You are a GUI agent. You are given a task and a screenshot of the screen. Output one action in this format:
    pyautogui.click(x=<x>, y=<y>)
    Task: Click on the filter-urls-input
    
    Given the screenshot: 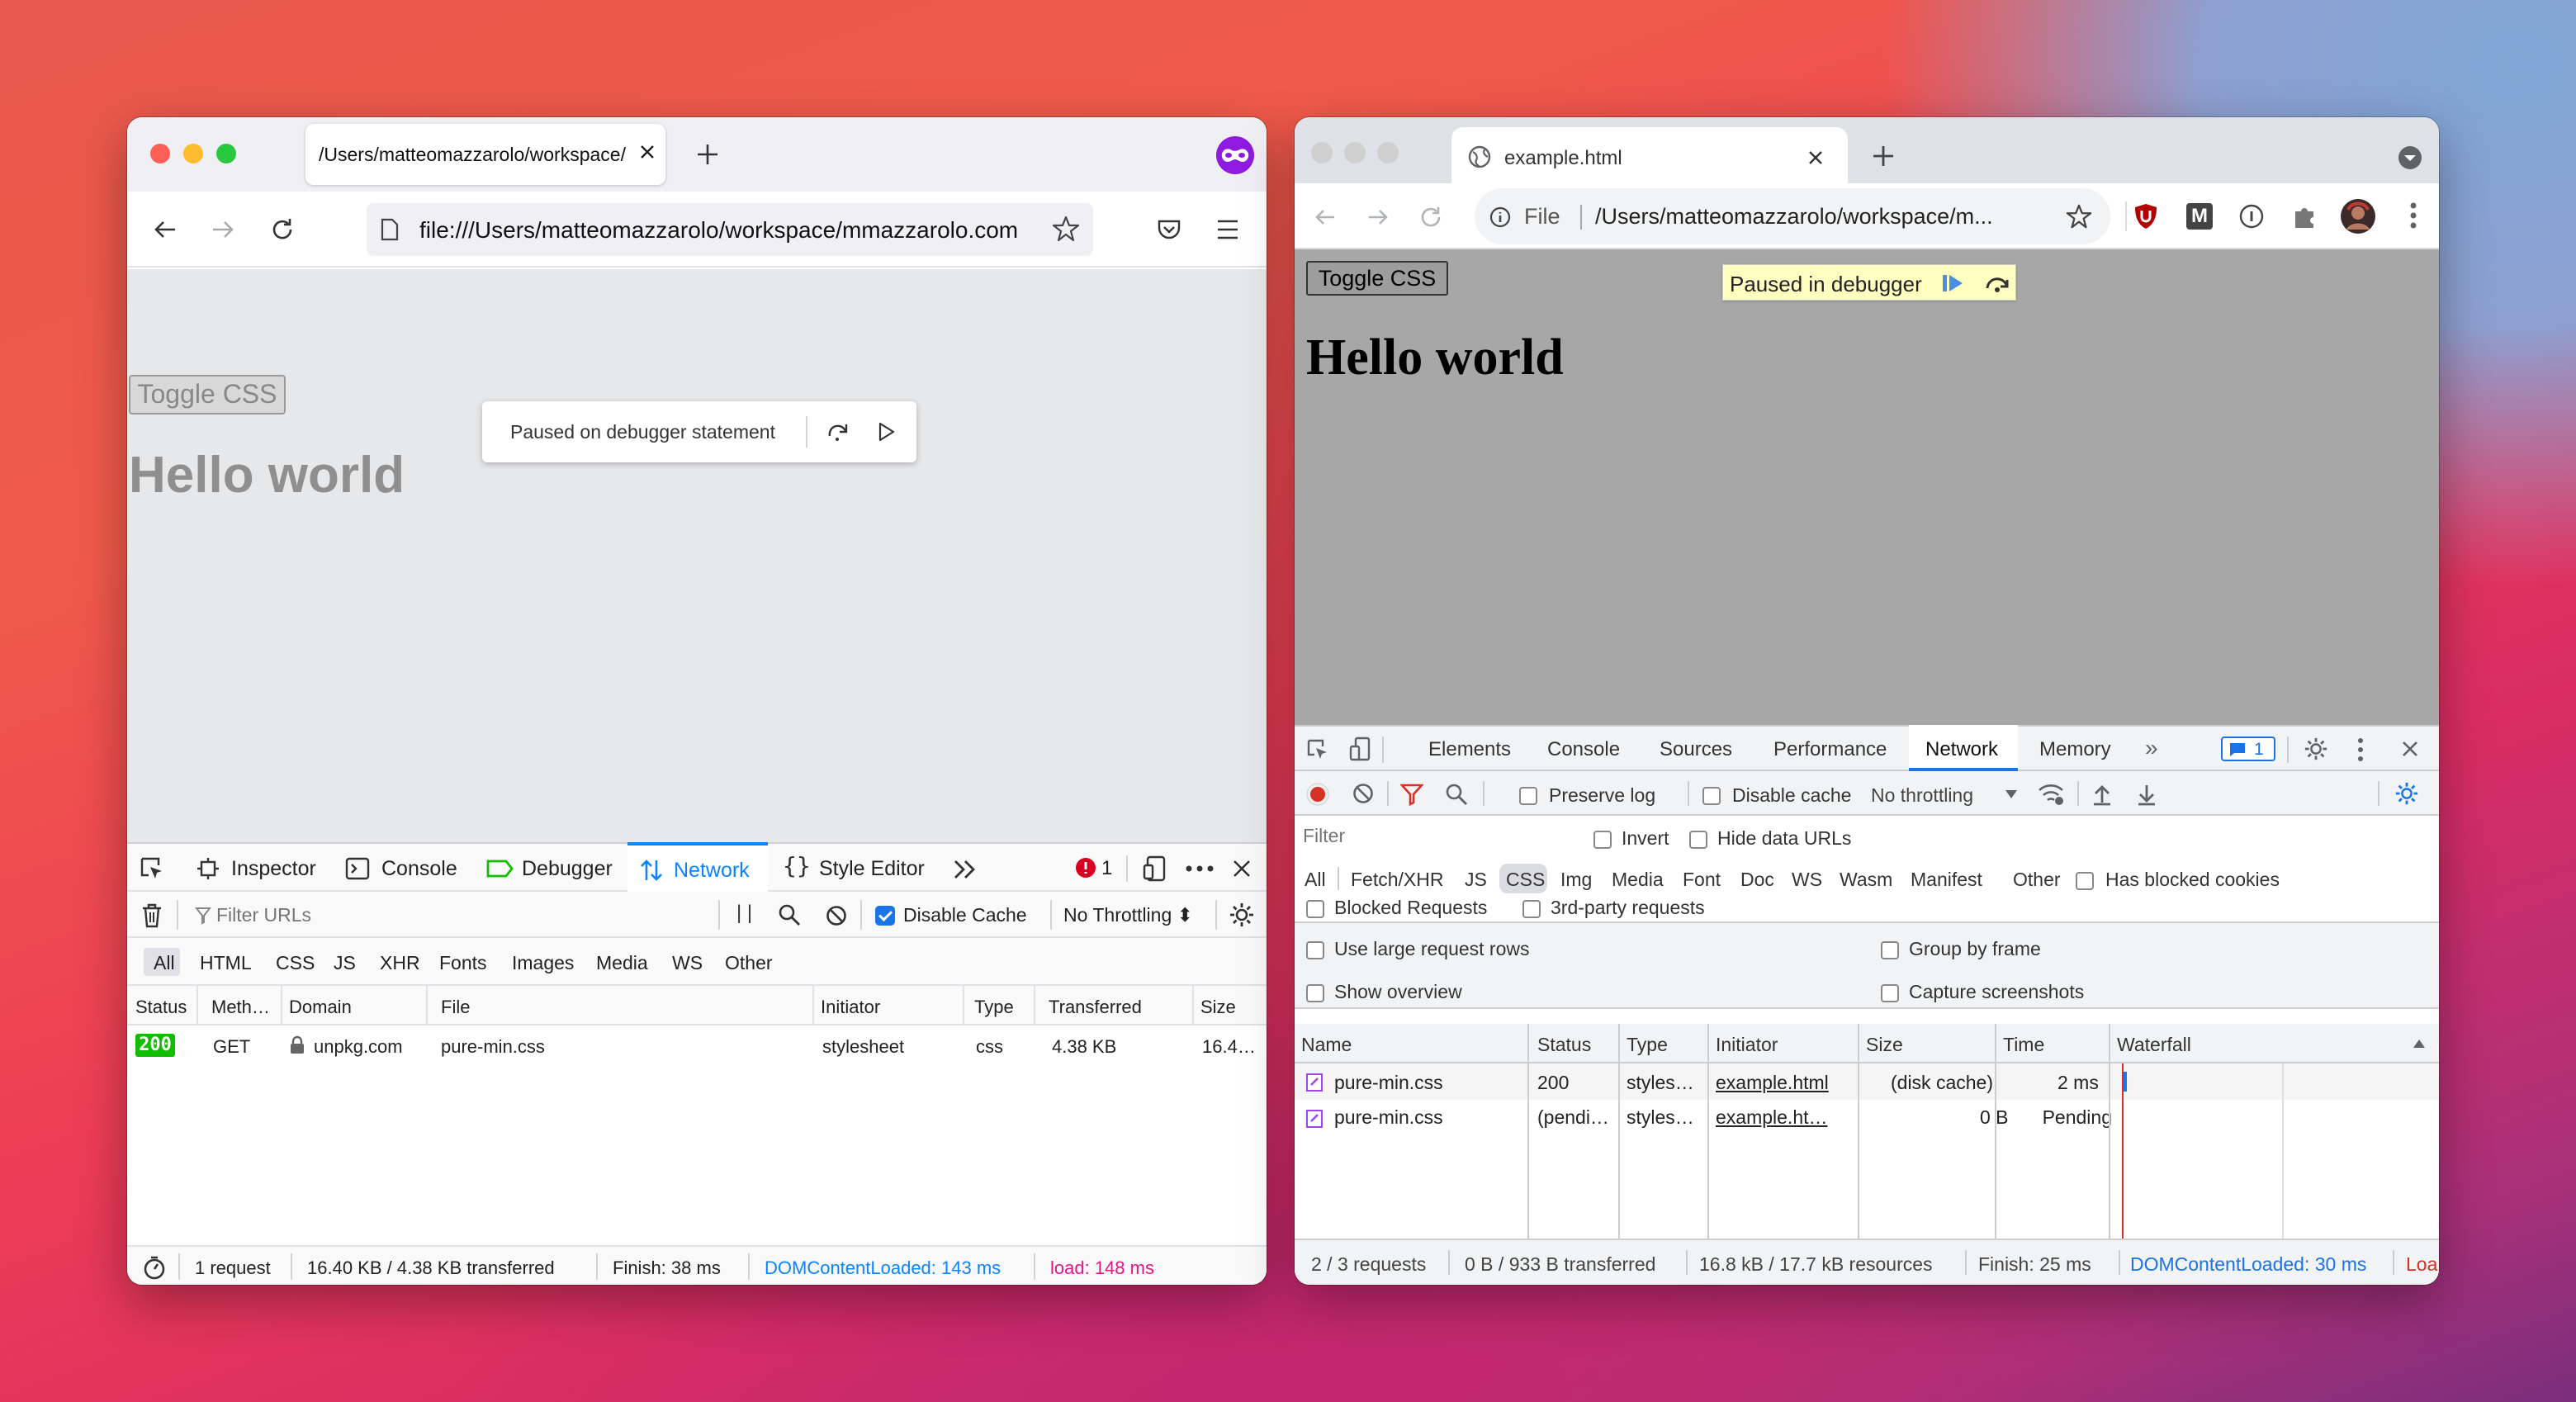 What is the action you would take?
    pyautogui.click(x=340, y=915)
    